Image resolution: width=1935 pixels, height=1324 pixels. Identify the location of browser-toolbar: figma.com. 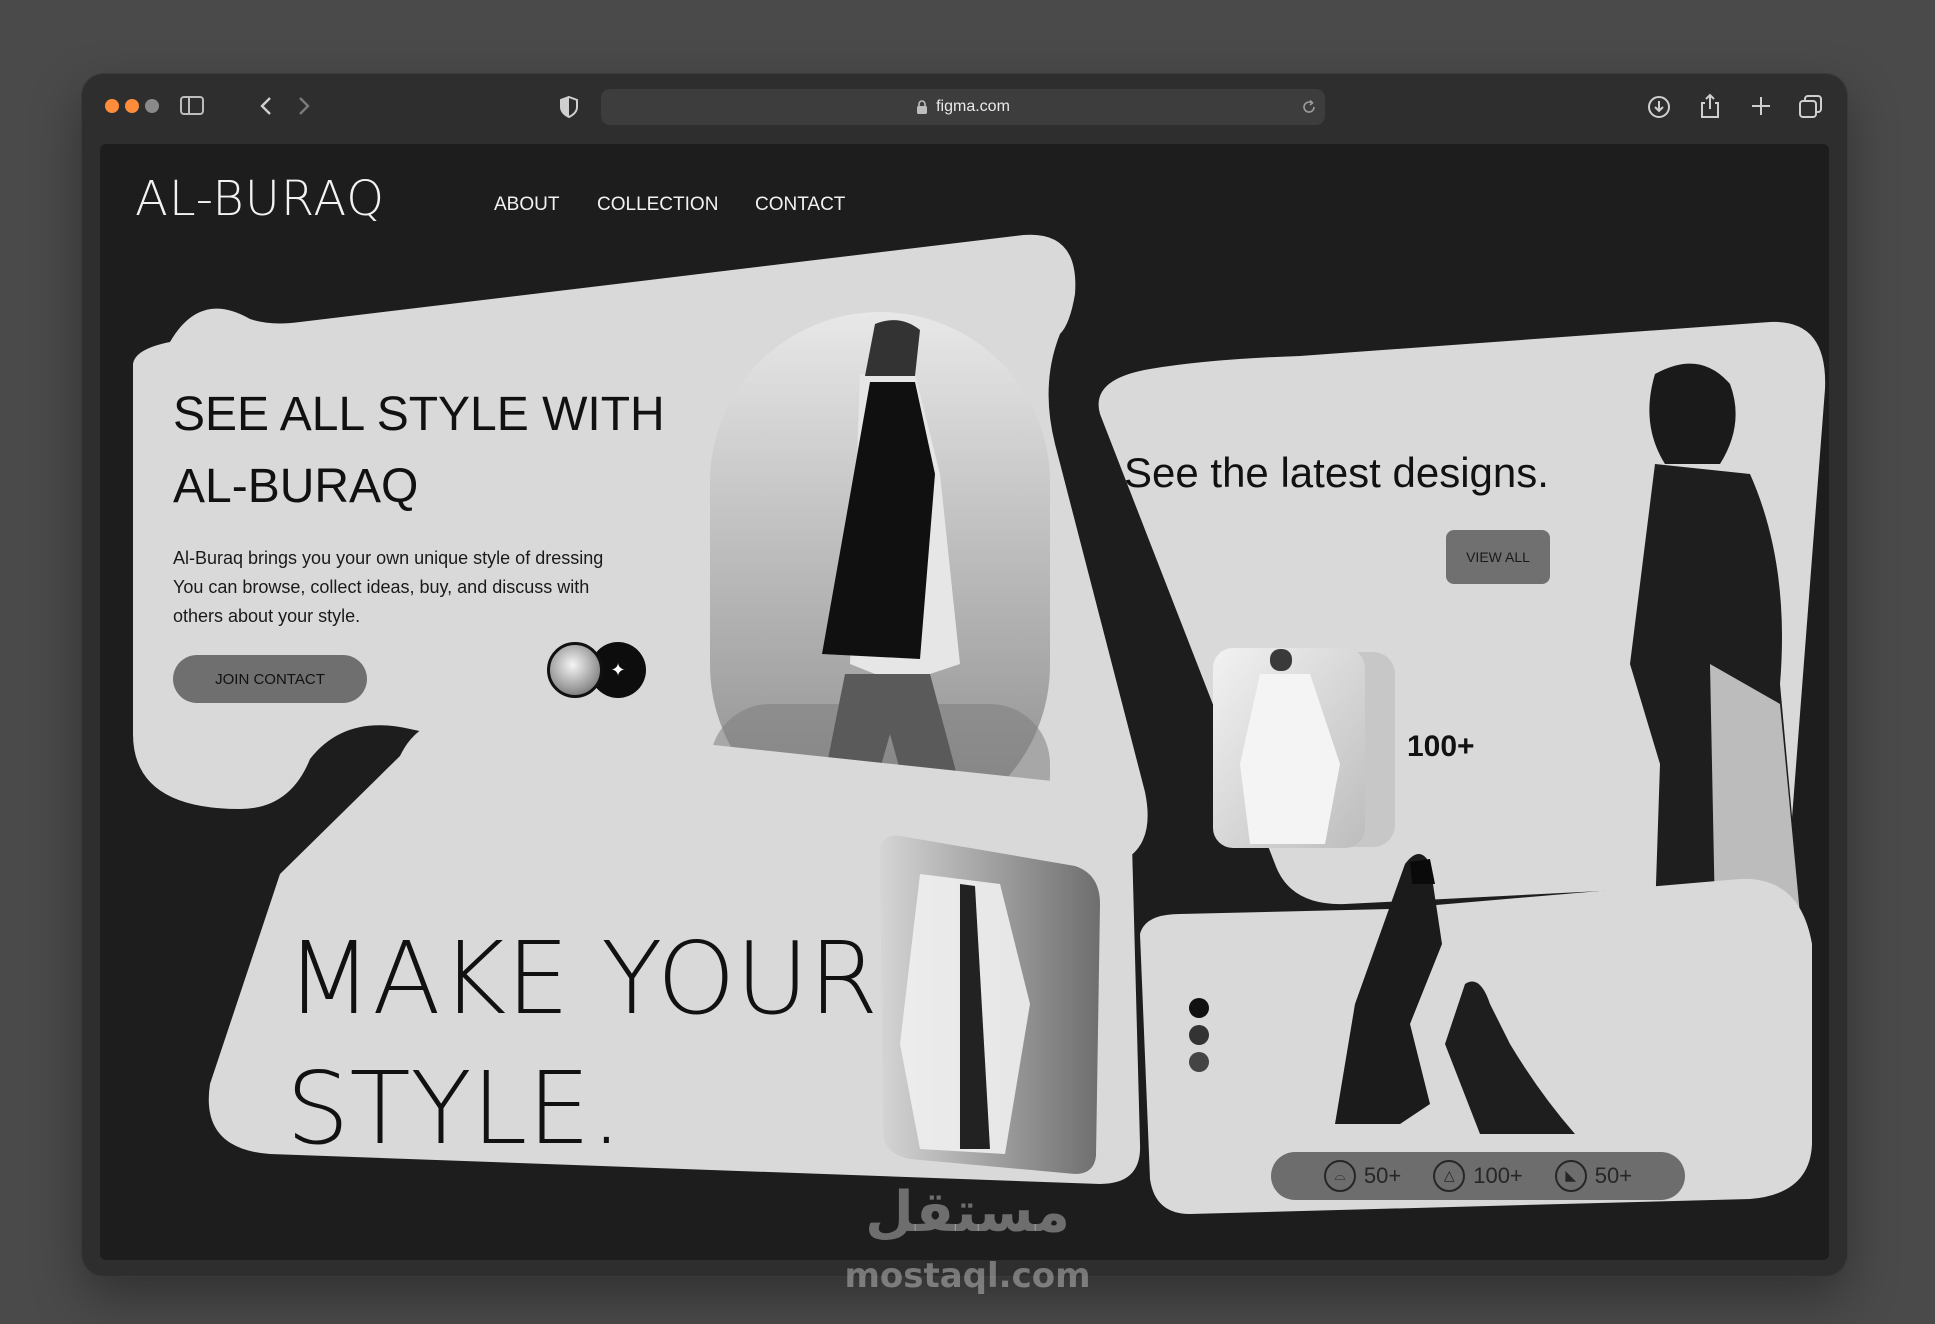
(964, 108).